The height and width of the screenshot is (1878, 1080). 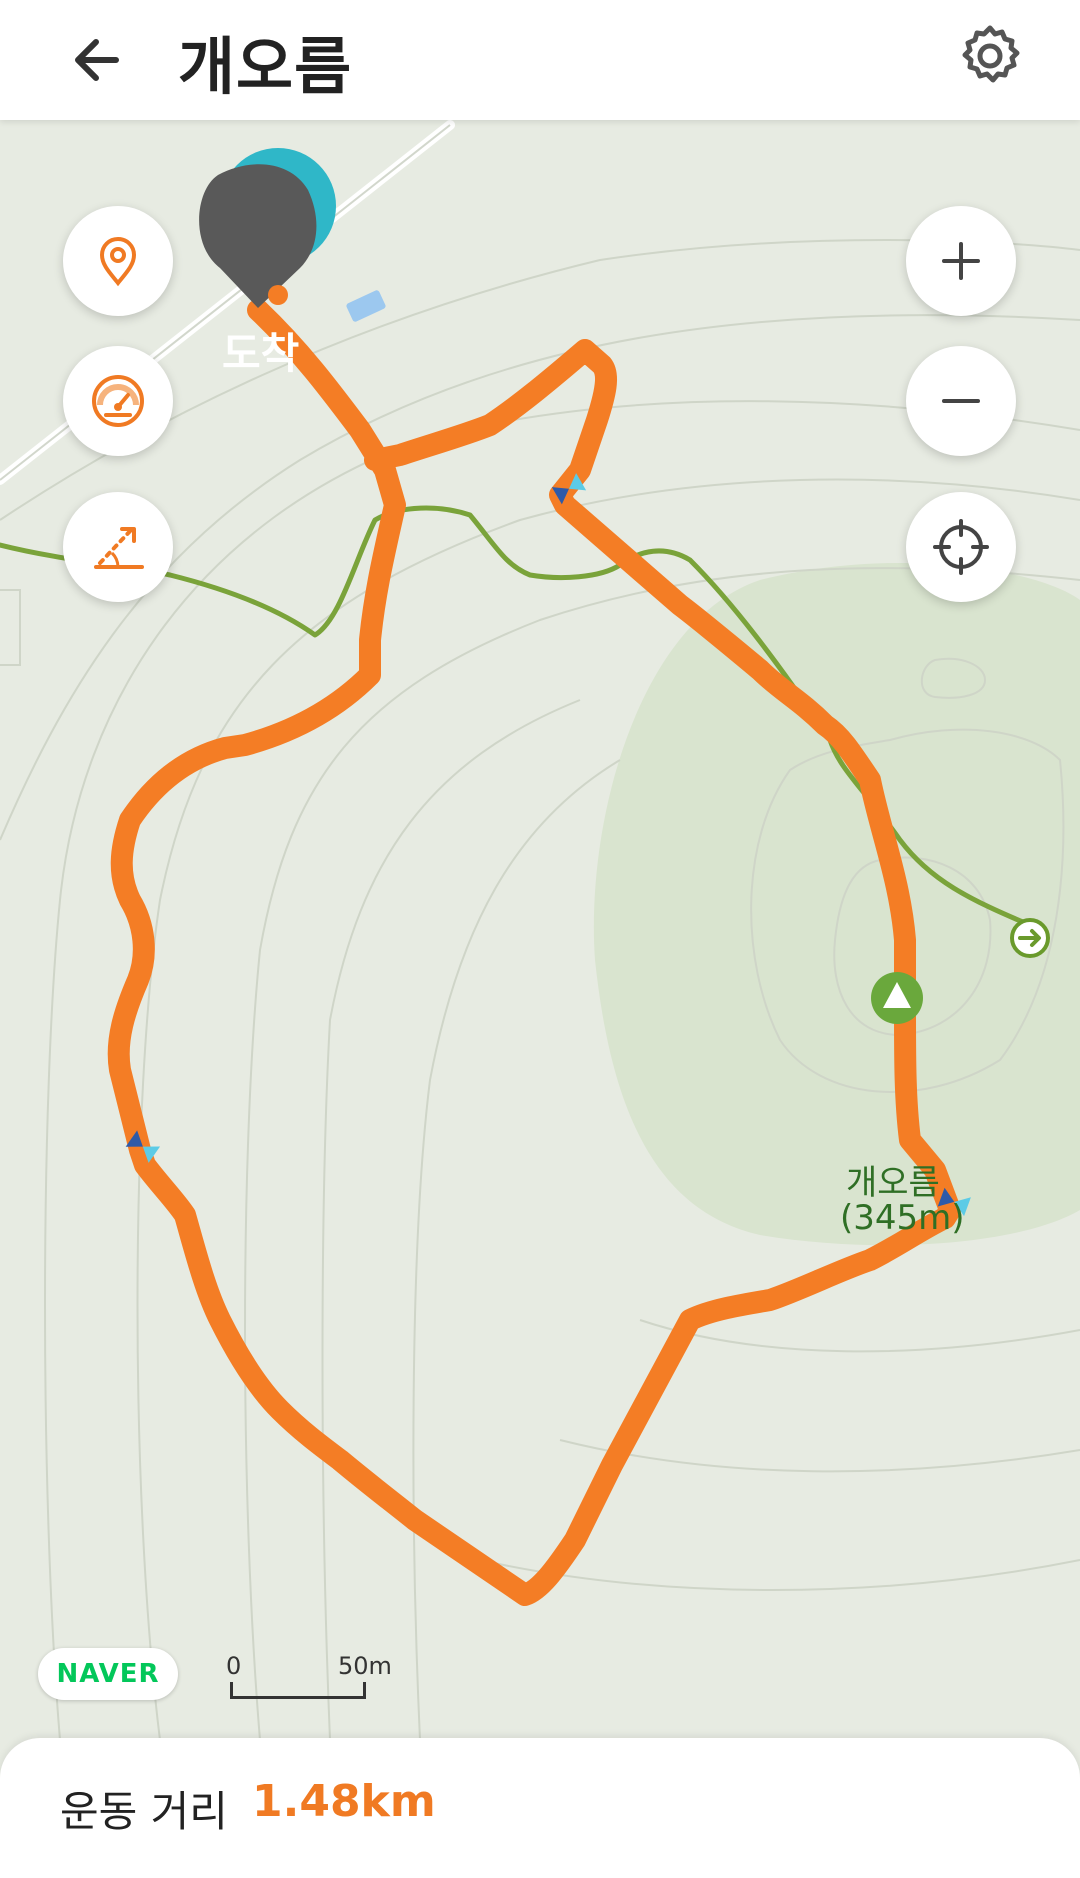 I want to click on settings-button, so click(x=990, y=56).